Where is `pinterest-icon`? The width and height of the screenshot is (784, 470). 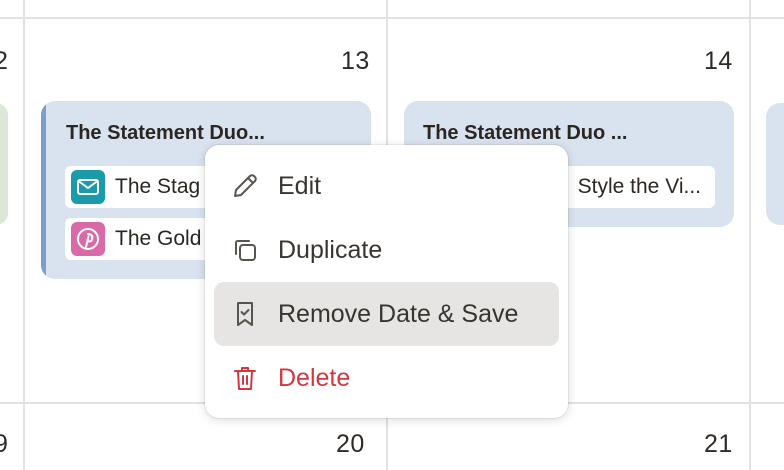 pinterest-icon is located at coordinates (88, 239).